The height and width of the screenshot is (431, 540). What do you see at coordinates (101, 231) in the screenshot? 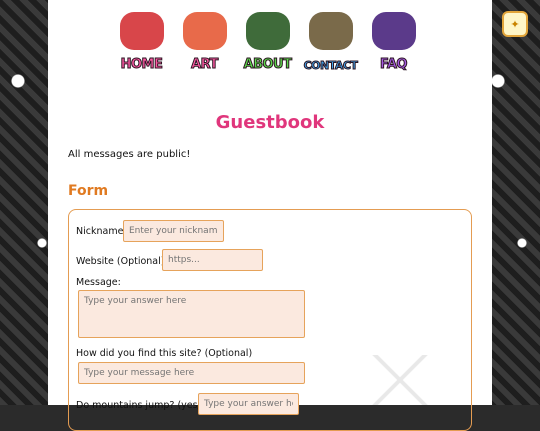
I see `nickname-label: Nickname:` at bounding box center [101, 231].